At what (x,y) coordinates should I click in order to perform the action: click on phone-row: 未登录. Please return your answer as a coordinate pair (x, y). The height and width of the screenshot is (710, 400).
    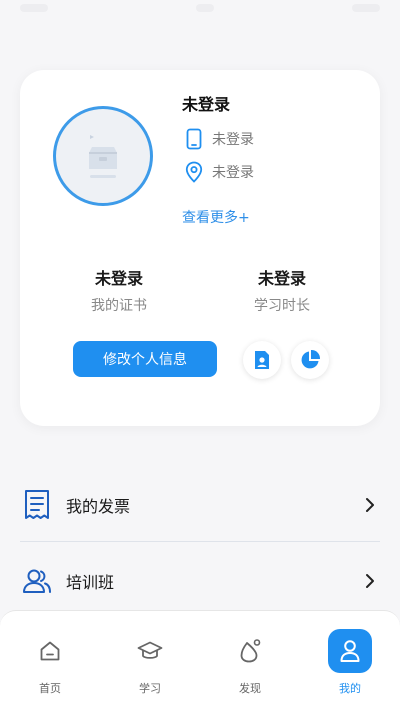
    Looking at the image, I should click on (218, 139).